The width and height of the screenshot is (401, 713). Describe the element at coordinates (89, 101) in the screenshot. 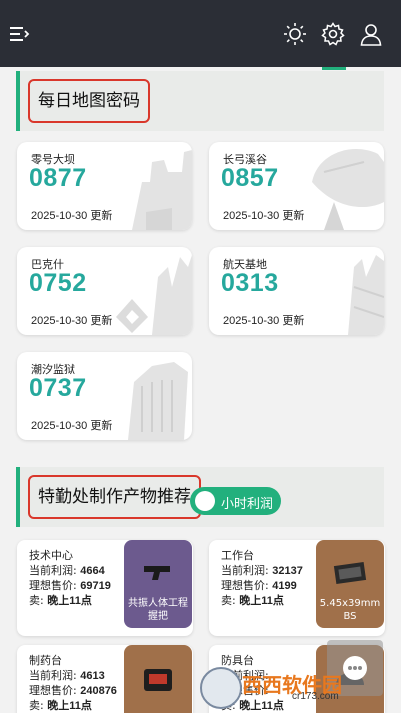

I see `map-codes-title: 每日地图密码` at that location.